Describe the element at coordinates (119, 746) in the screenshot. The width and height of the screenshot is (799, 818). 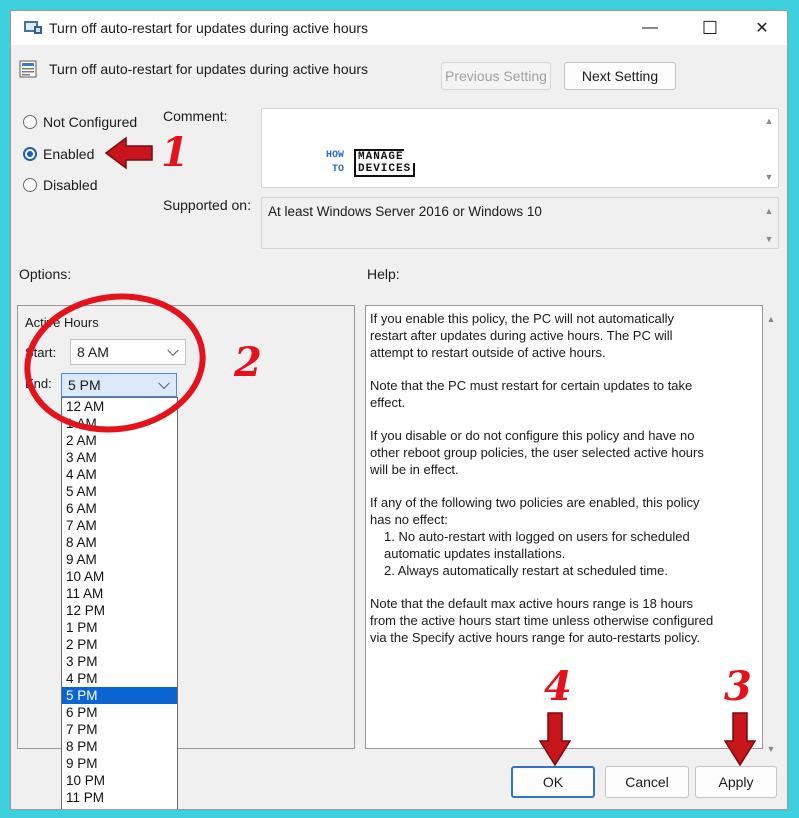
I see `dropdown-option: 8 PM` at that location.